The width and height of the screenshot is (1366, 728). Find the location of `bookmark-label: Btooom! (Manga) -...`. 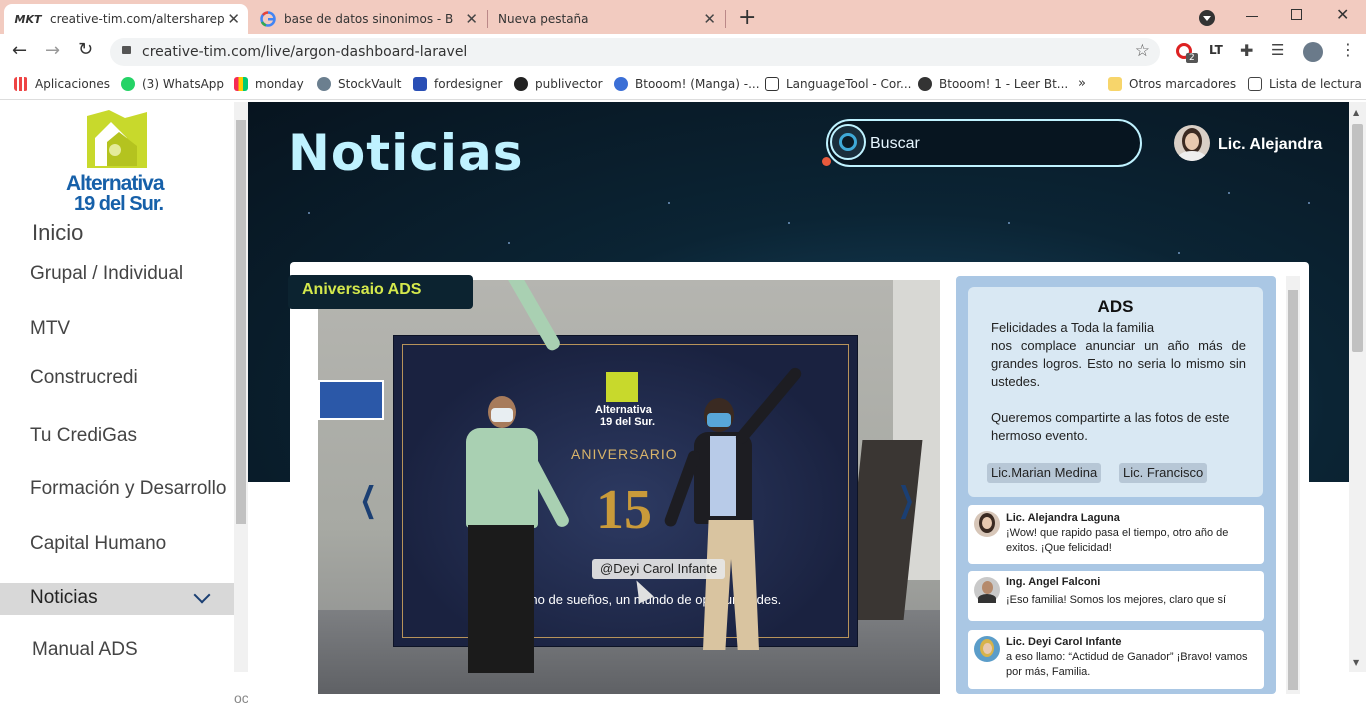

bookmark-label: Btooom! (Manga) -... is located at coordinates (697, 84).